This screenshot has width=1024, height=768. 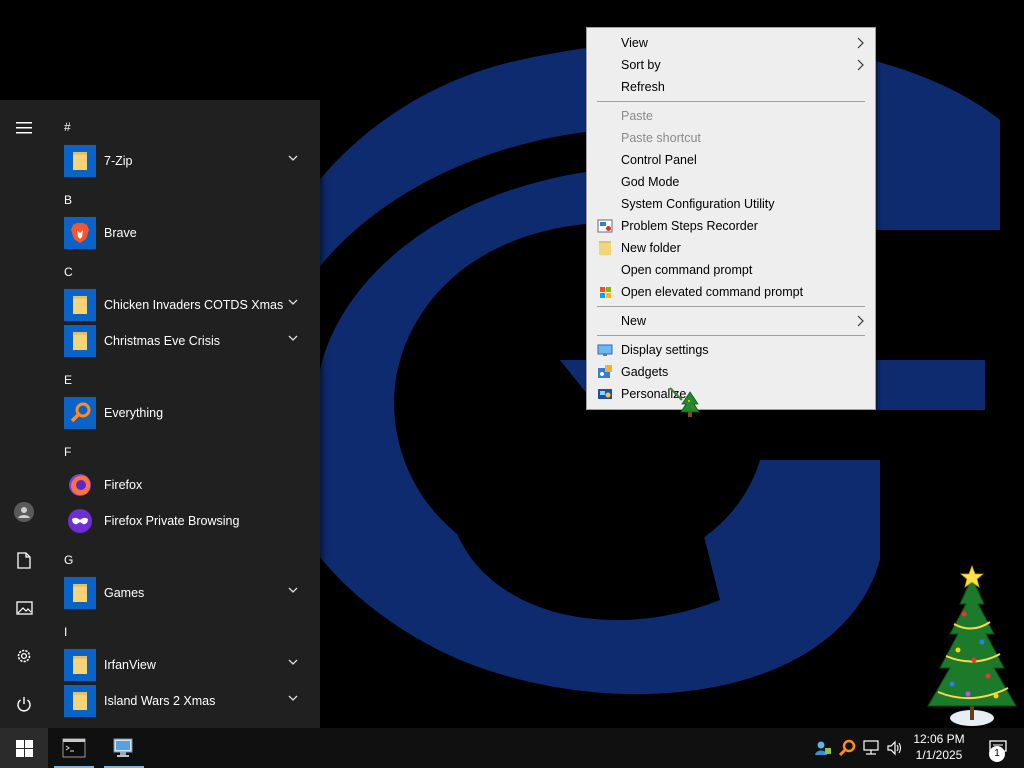 What do you see at coordinates (641, 65) in the screenshot?
I see `menu-item-label: Sort by` at bounding box center [641, 65].